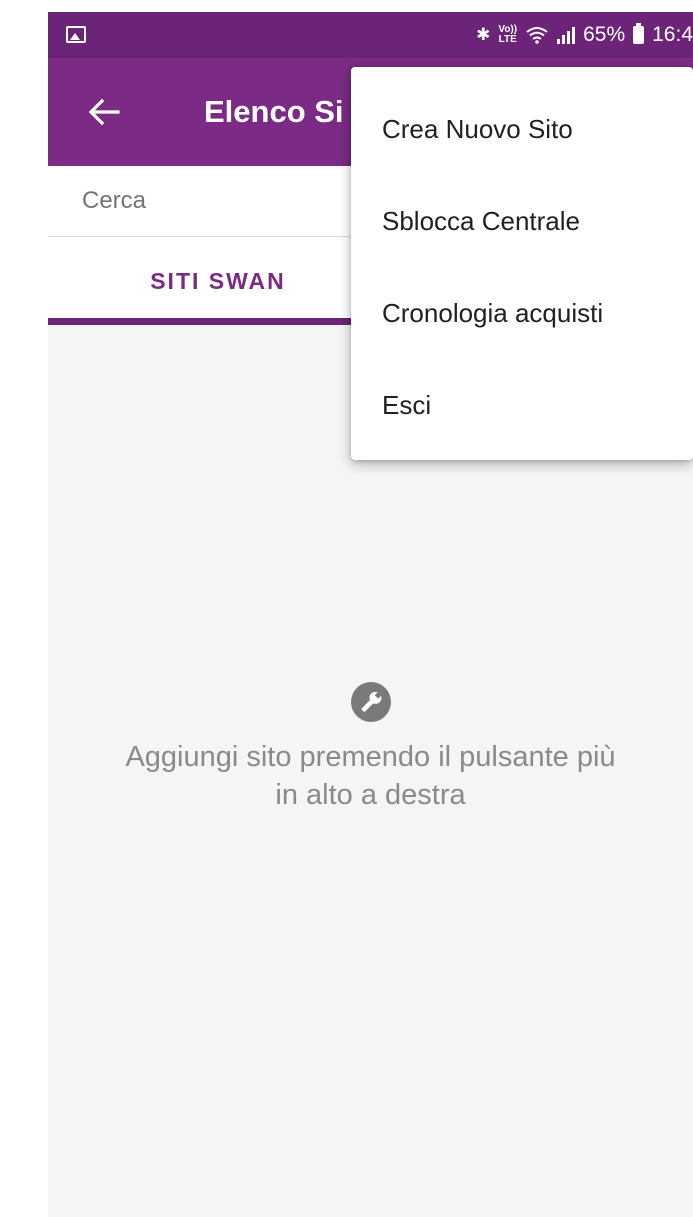 This screenshot has width=693, height=1217. I want to click on battery-icon, so click(639, 33).